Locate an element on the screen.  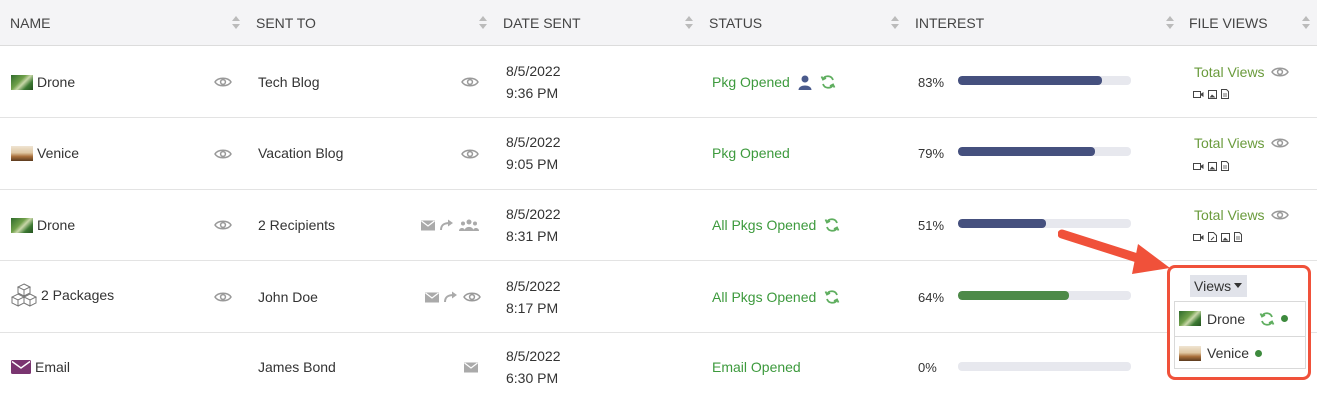
time-value: 9:36 PM is located at coordinates (532, 93).